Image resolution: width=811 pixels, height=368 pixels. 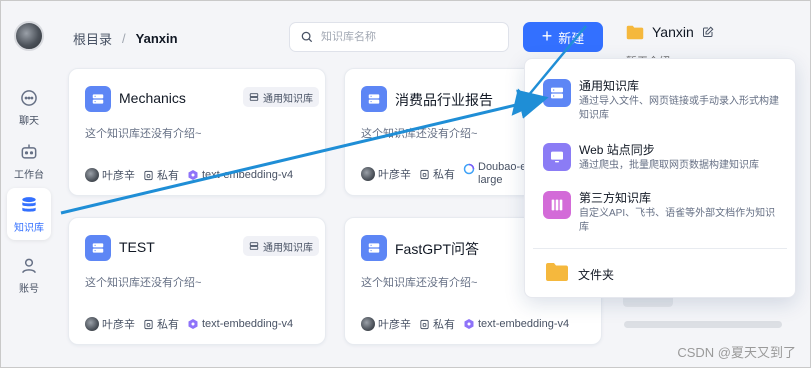 What do you see at coordinates (29, 107) in the screenshot?
I see `sidebar-item-chat: 聊天` at bounding box center [29, 107].